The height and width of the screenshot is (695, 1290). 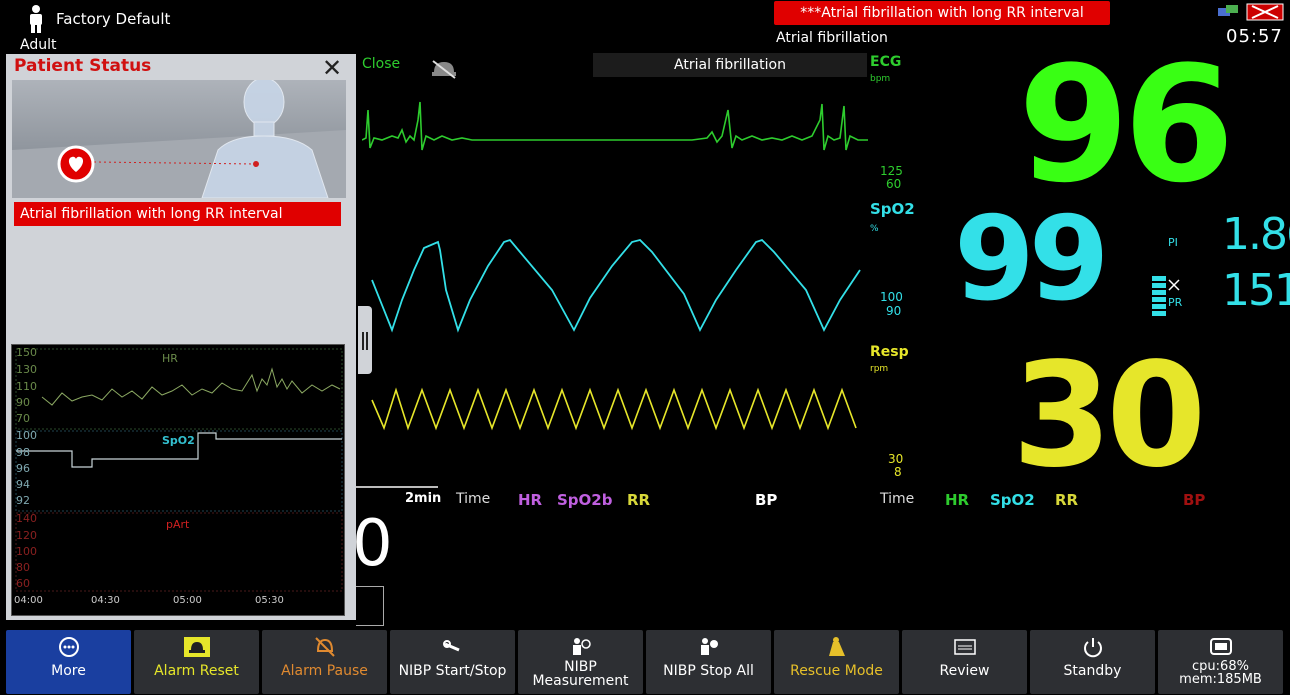 I want to click on two-min-label: 2min, so click(x=423, y=498).